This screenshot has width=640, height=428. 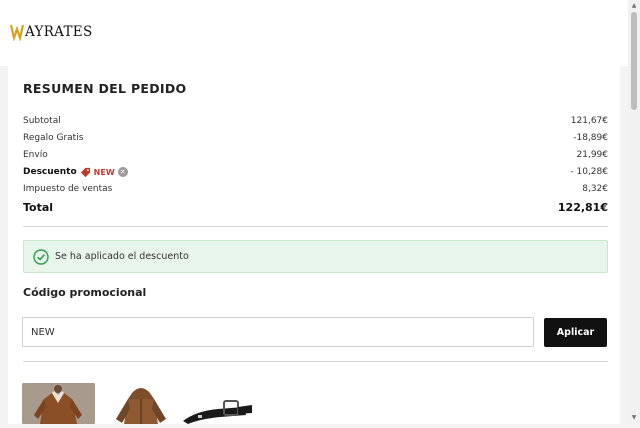 I want to click on page-scrollbar: ▲ ▼, so click(x=634, y=212).